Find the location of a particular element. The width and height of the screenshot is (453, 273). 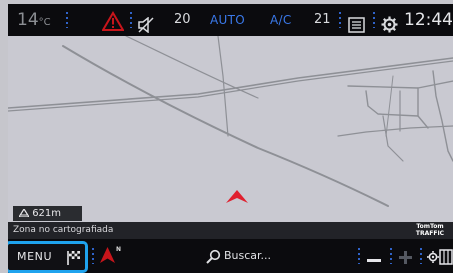

map-scale-value: 621m is located at coordinates (47, 213).